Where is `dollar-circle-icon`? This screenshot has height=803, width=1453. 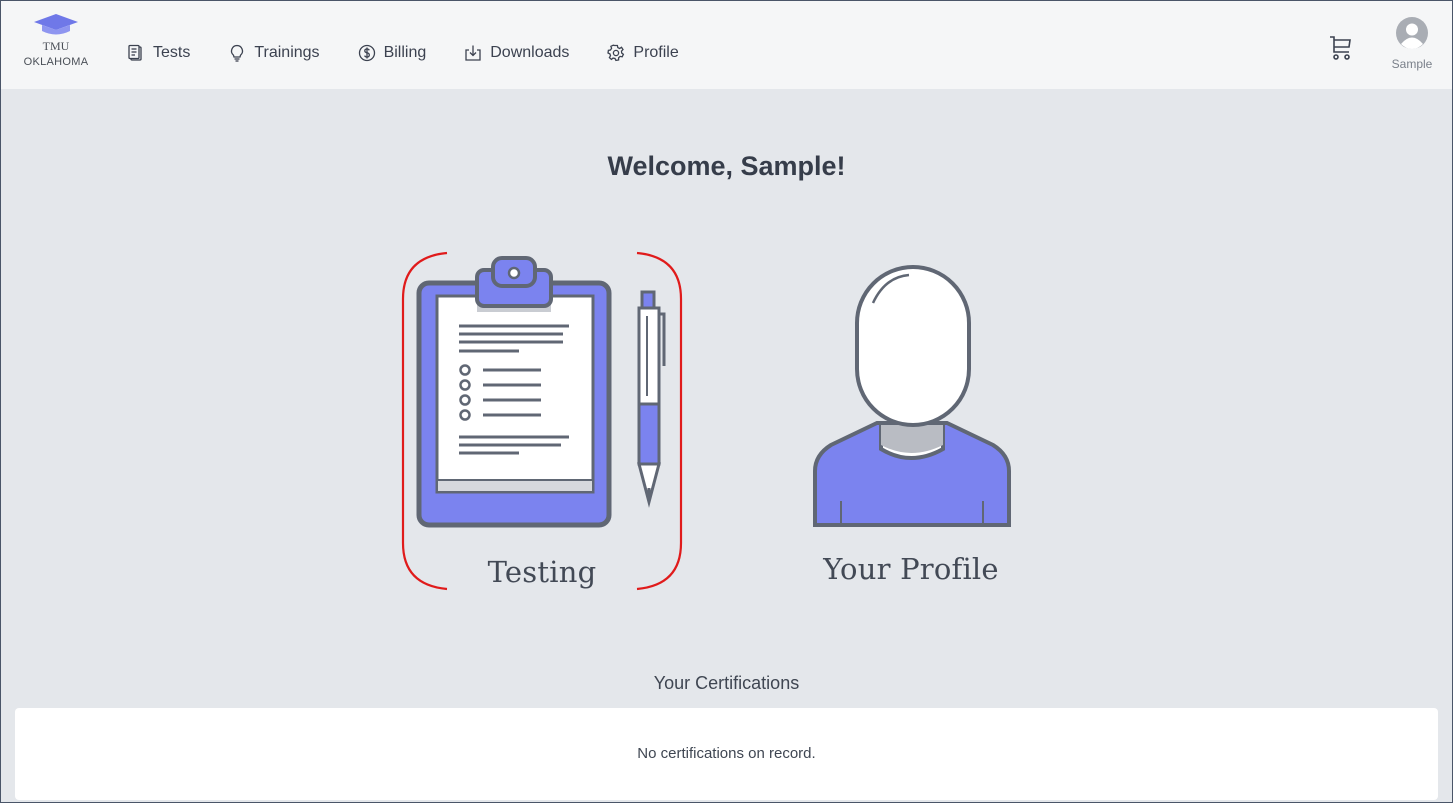
dollar-circle-icon is located at coordinates (366, 53).